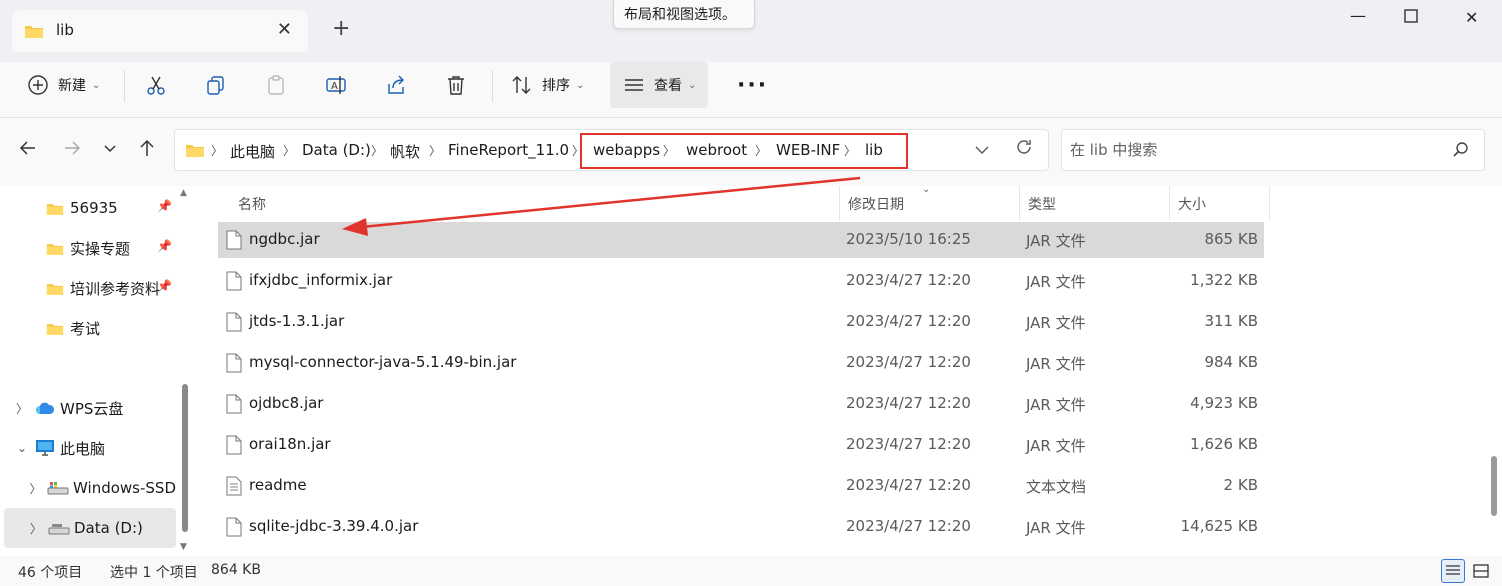 Image resolution: width=1502 pixels, height=586 pixels. What do you see at coordinates (156, 85) in the screenshot?
I see `cut-button` at bounding box center [156, 85].